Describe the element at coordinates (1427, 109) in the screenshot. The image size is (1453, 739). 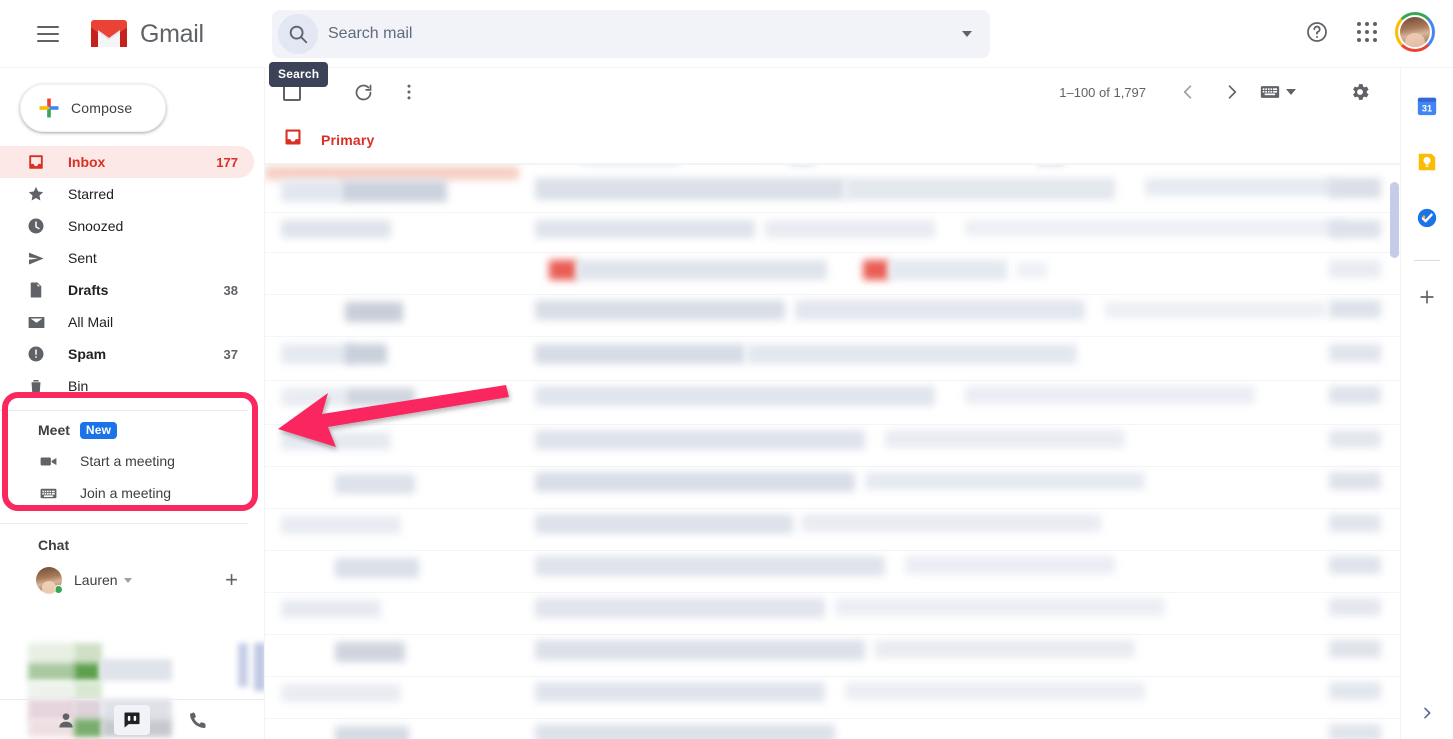
I see `svg-text: 31` at that location.